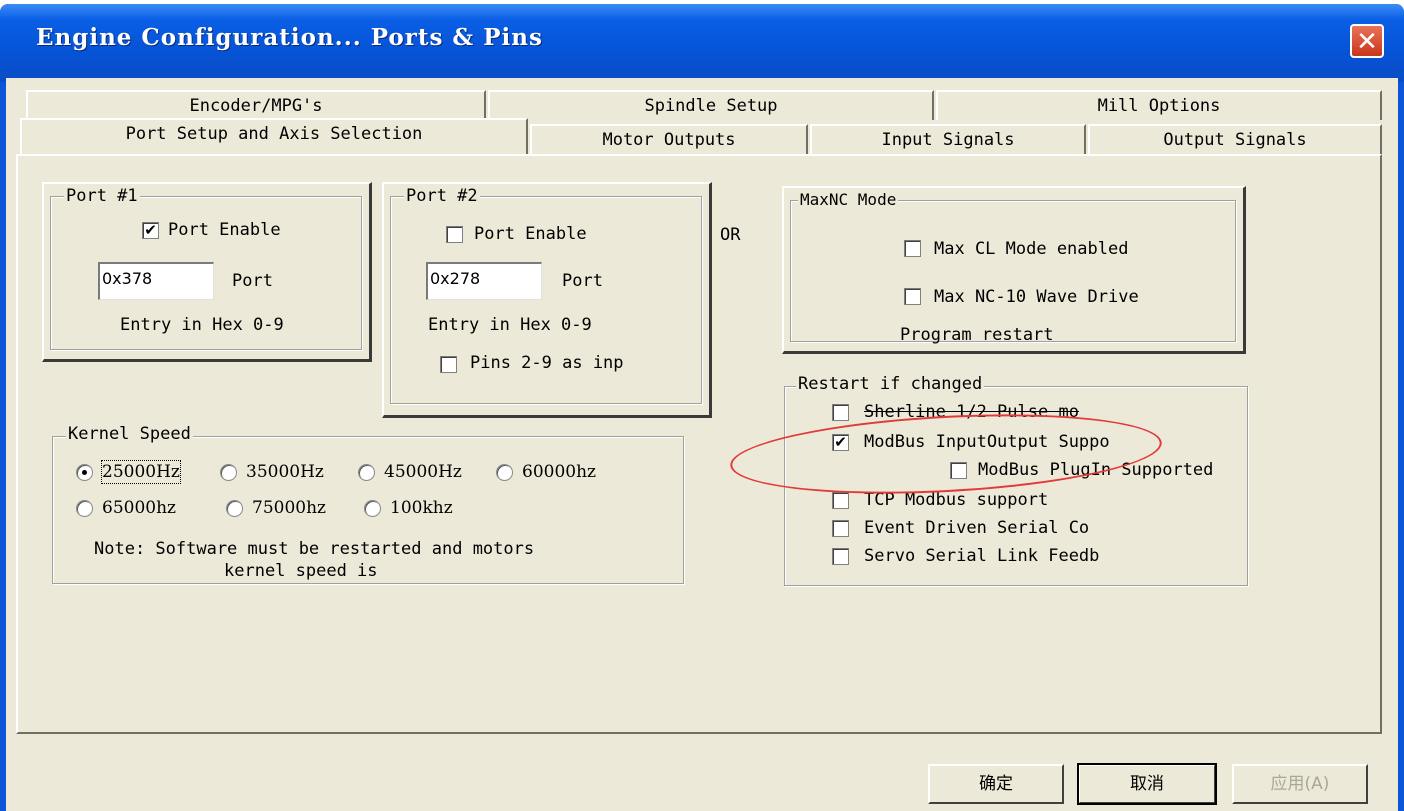 This screenshot has width=1404, height=811. I want to click on kernel-radio-100k, so click(372, 508).